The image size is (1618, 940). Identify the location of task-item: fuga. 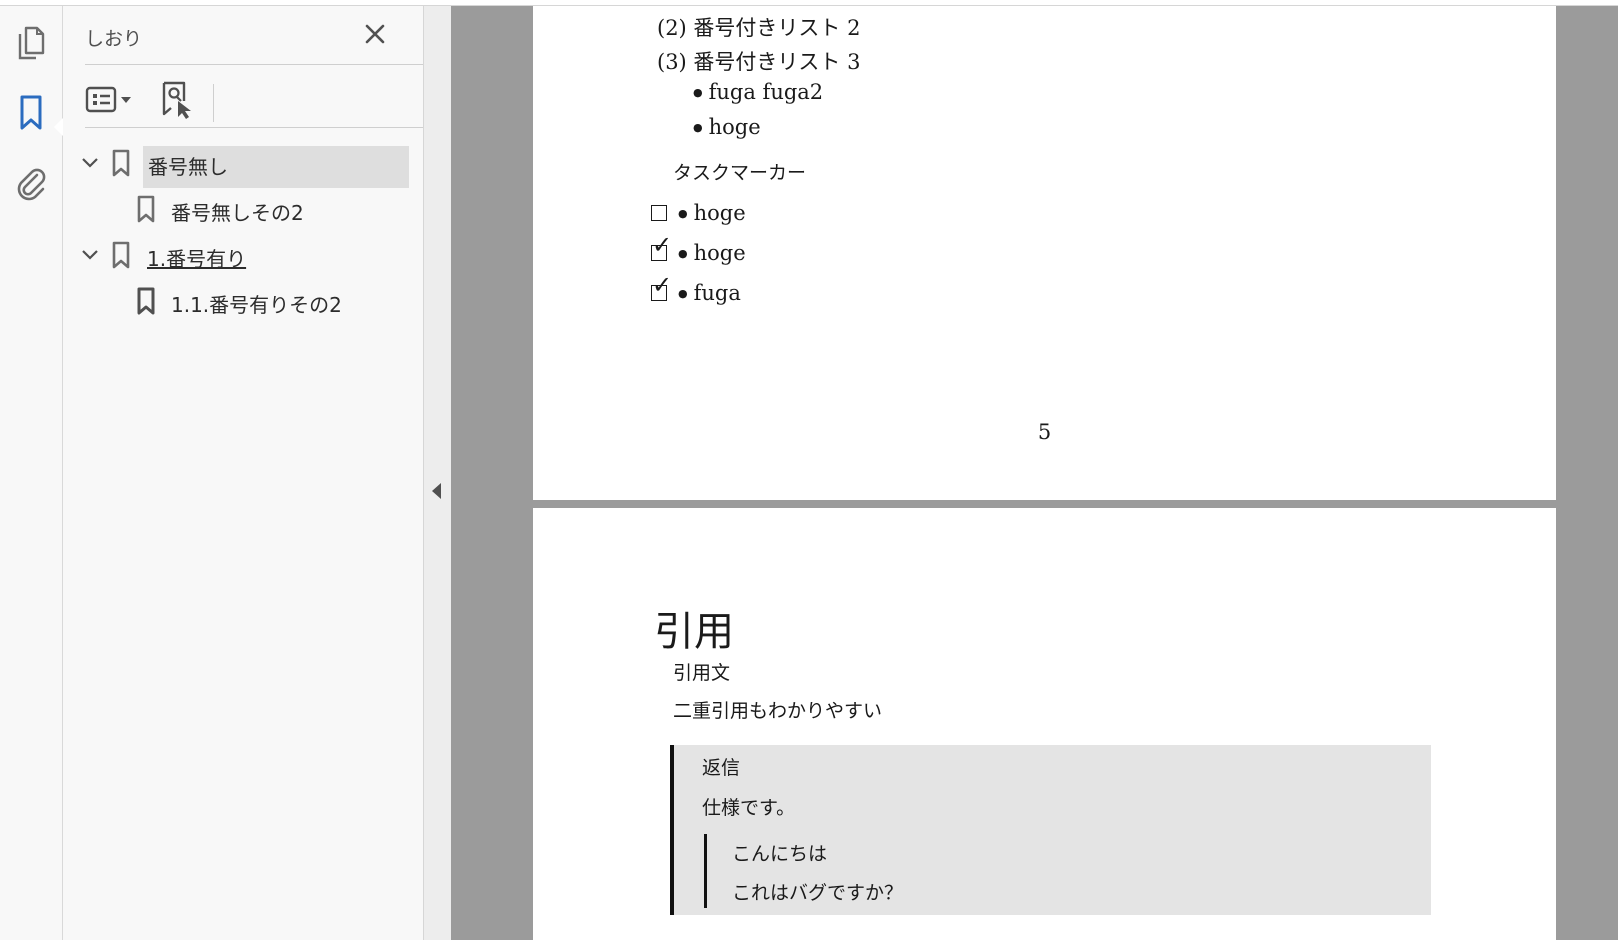
(709, 293).